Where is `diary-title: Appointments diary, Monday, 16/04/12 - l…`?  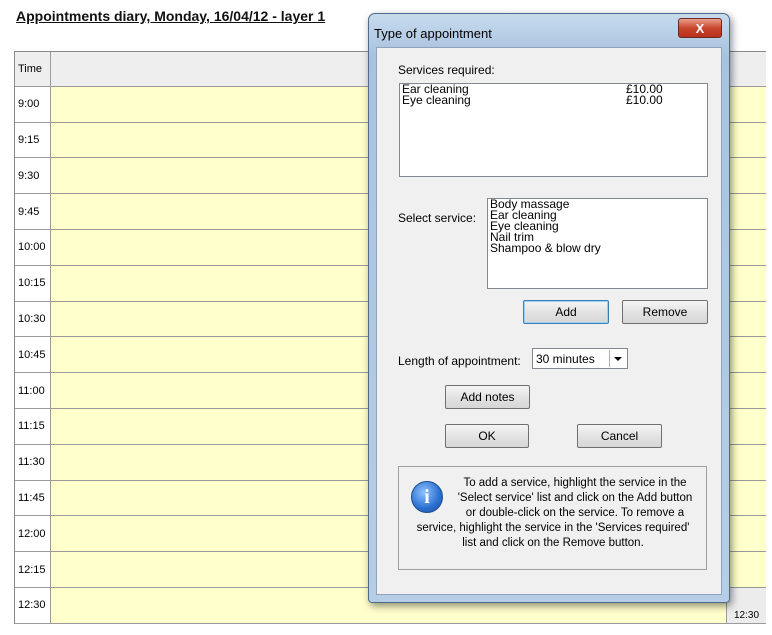 diary-title: Appointments diary, Monday, 16/04/12 - l… is located at coordinates (171, 16).